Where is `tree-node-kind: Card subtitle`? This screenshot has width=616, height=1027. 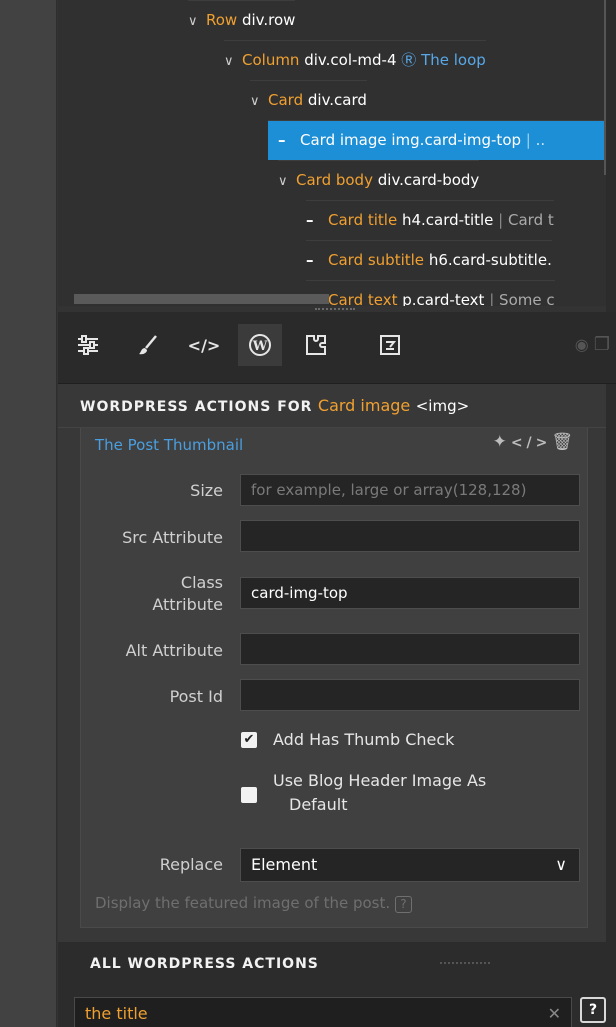 tree-node-kind: Card subtitle is located at coordinates (376, 260).